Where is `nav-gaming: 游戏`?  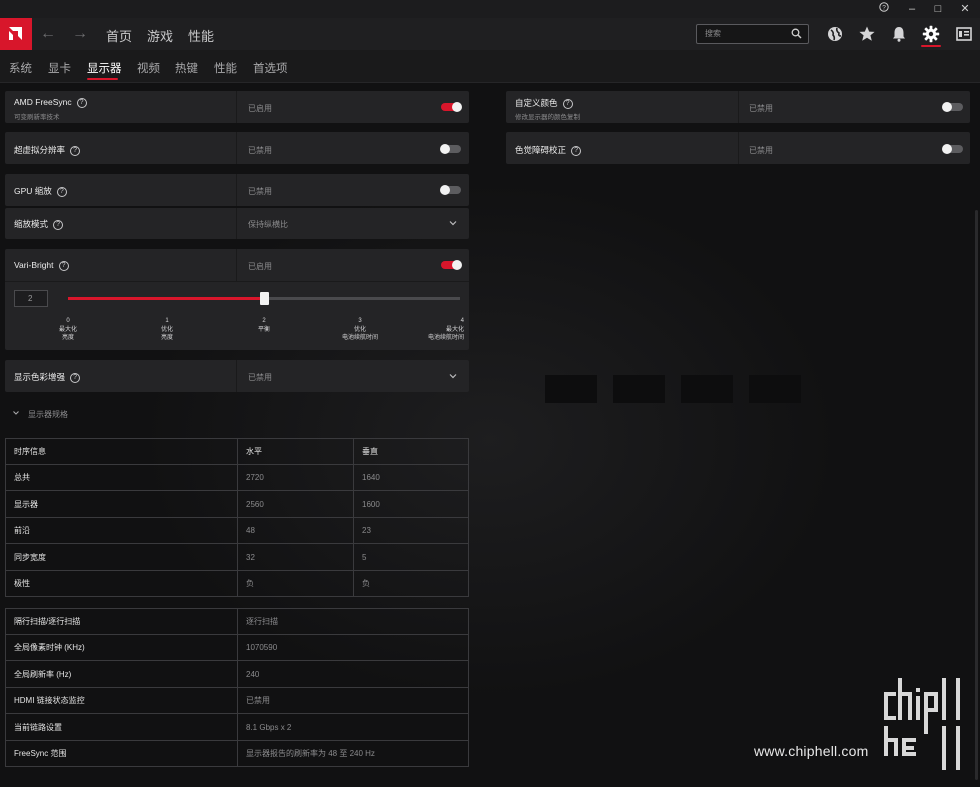
nav-gaming: 游戏 is located at coordinates (160, 35).